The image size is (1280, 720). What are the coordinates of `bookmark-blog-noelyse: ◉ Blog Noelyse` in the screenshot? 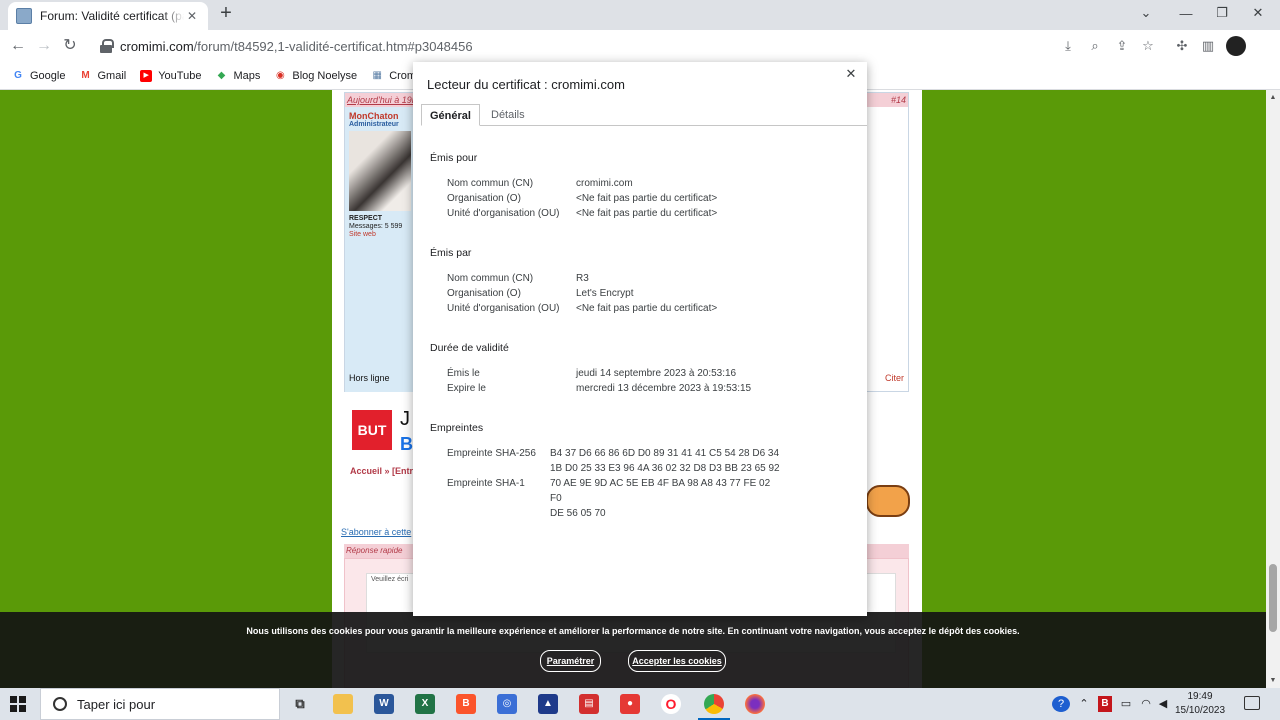 It's located at (315, 76).